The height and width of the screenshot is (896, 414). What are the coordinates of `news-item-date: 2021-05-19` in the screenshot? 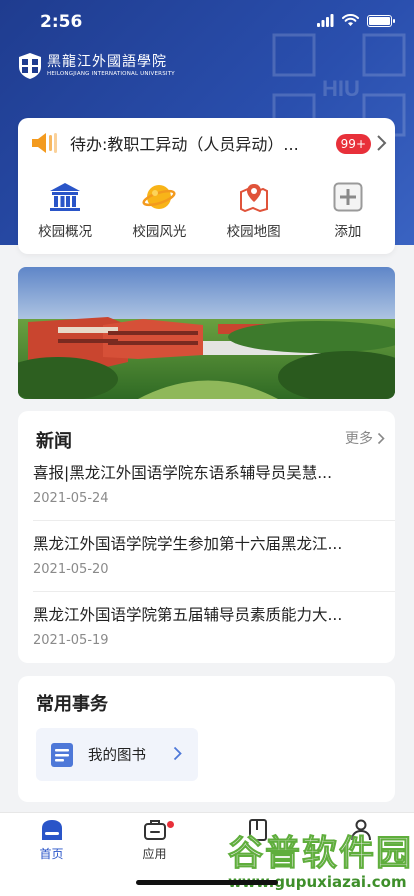 It's located at (71, 640).